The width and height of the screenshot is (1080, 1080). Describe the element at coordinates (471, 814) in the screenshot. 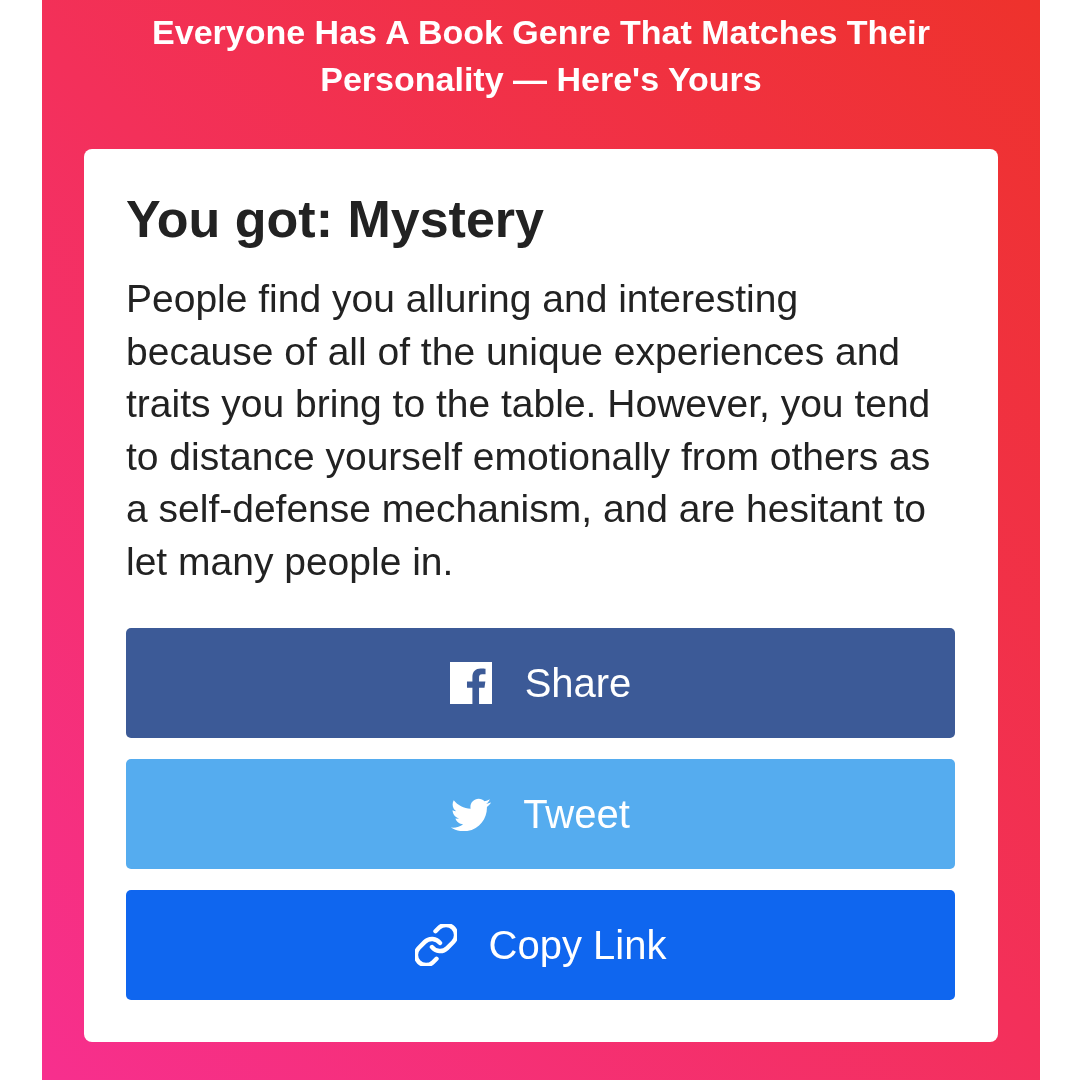

I see `bird-icon` at that location.